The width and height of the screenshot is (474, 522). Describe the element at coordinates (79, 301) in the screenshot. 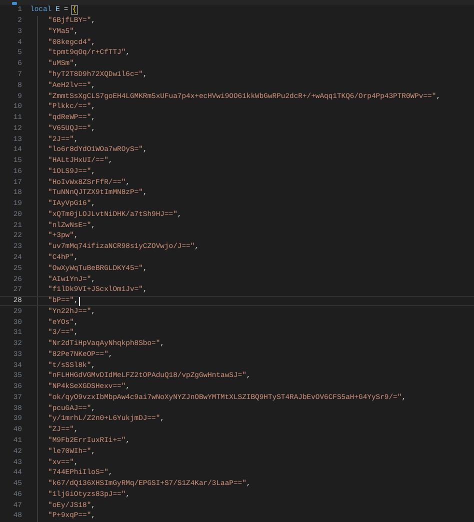

I see `text-cursor` at that location.